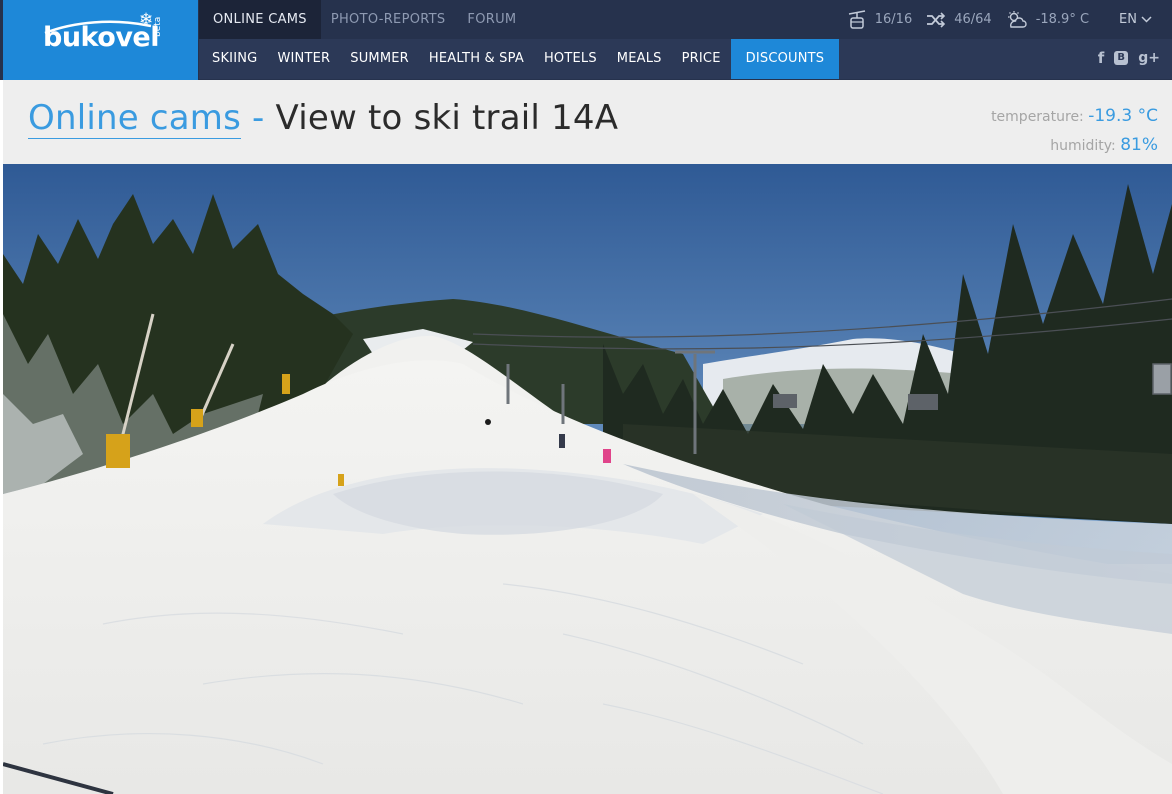 The image size is (1172, 794). I want to click on top-nav: ONLINE CAMS PHOTO-REPORTS FORUM, so click(361, 19).